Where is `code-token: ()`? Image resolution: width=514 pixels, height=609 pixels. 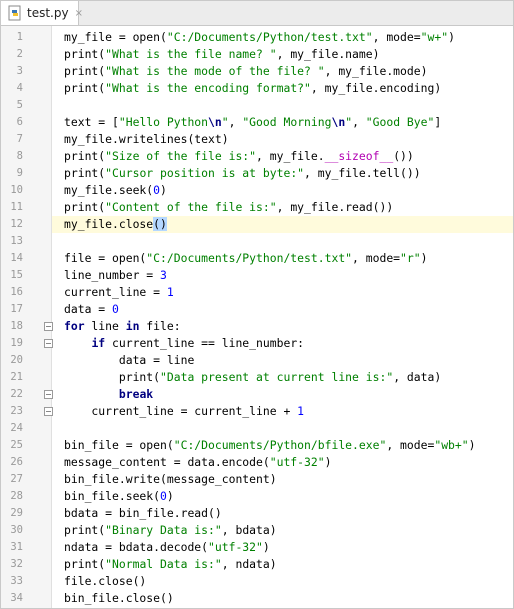
code-token: () is located at coordinates (160, 224).